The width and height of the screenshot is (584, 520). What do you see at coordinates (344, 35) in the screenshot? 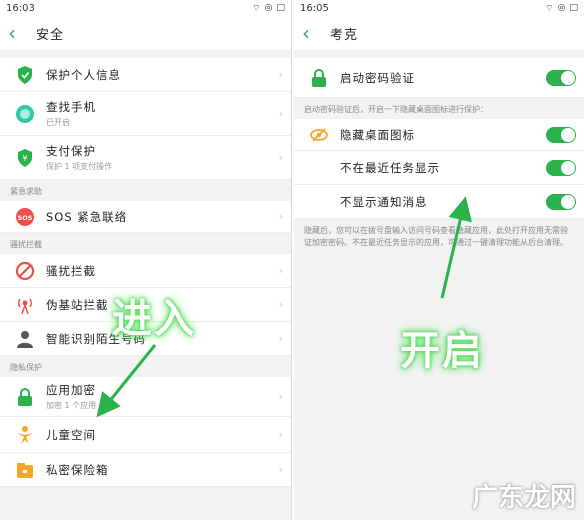
I see `page-title: 考克` at bounding box center [344, 35].